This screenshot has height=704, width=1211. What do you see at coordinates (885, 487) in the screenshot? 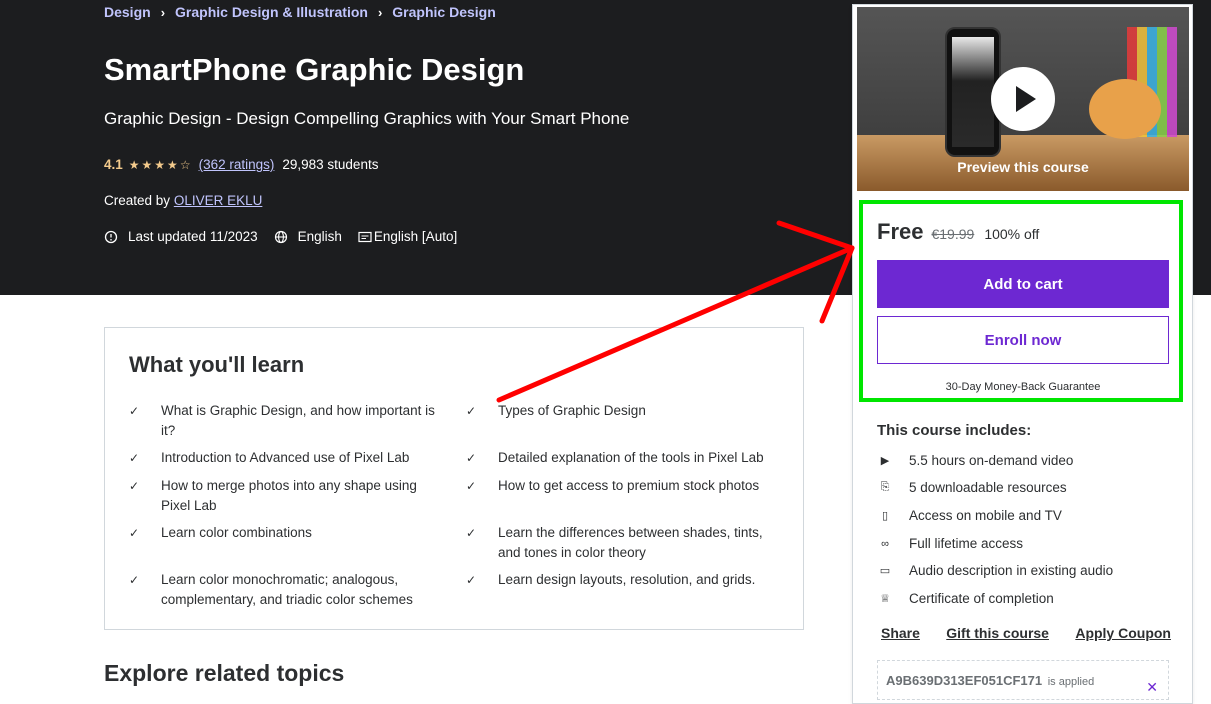
I see `download-file-icon: ⎘` at bounding box center [885, 487].